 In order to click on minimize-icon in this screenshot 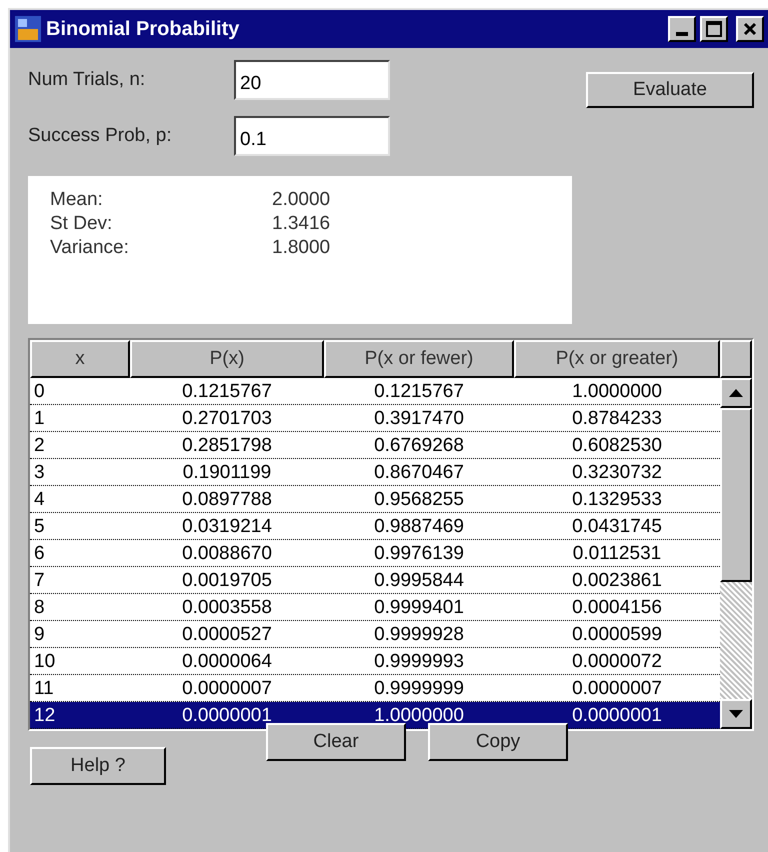, I will do `click(682, 34)`.